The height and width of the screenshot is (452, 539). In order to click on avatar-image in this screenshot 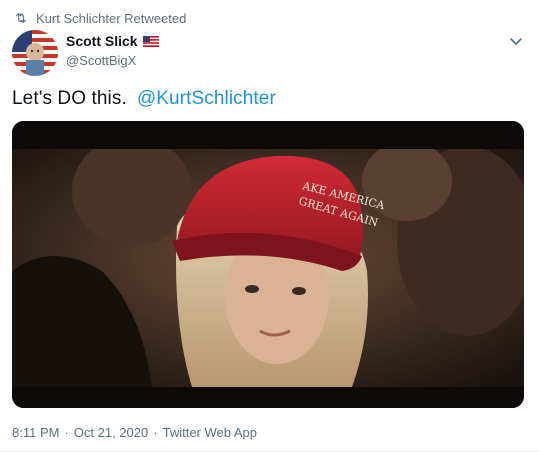, I will do `click(35, 53)`.